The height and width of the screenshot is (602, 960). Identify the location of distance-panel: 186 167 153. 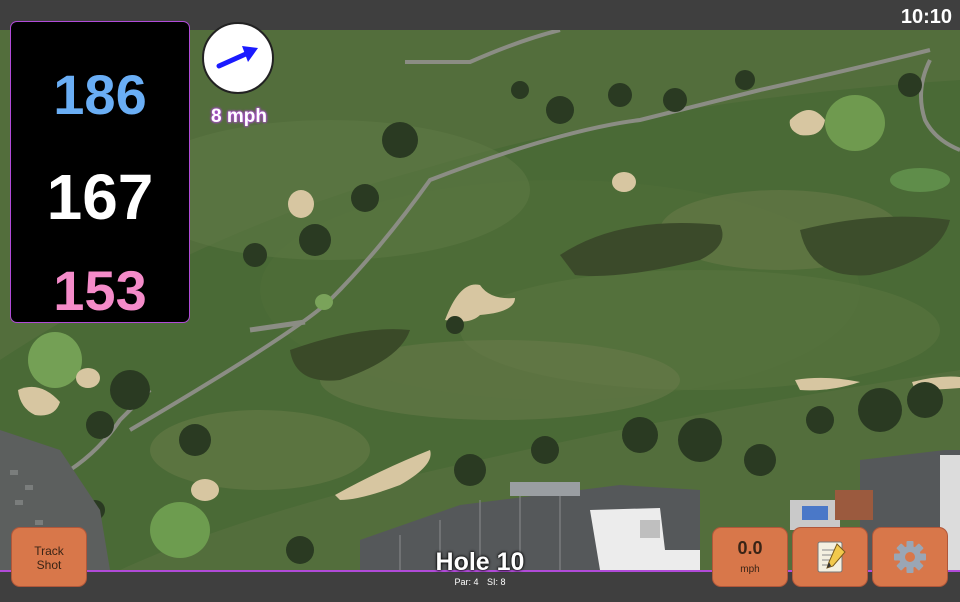
(100, 172).